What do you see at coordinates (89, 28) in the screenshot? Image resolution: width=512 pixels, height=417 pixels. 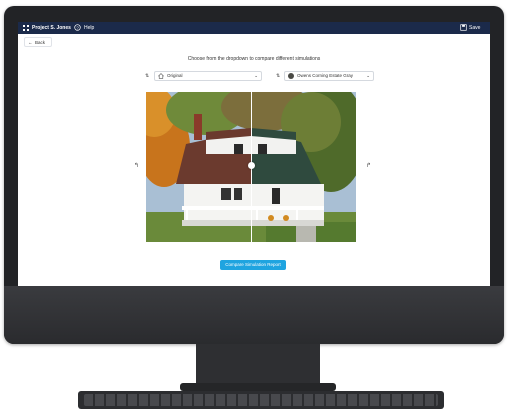 I see `help-link: Help` at bounding box center [89, 28].